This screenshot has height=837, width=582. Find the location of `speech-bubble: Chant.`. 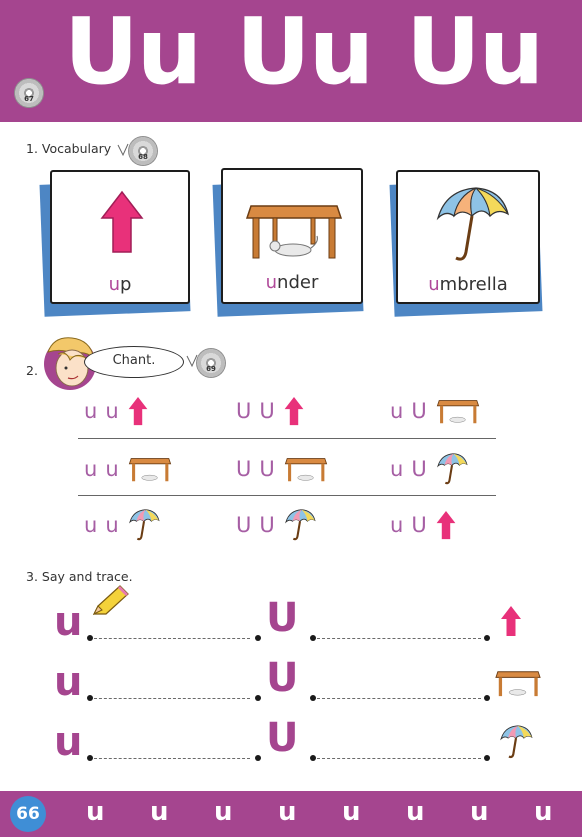

speech-bubble: Chant. is located at coordinates (134, 362).